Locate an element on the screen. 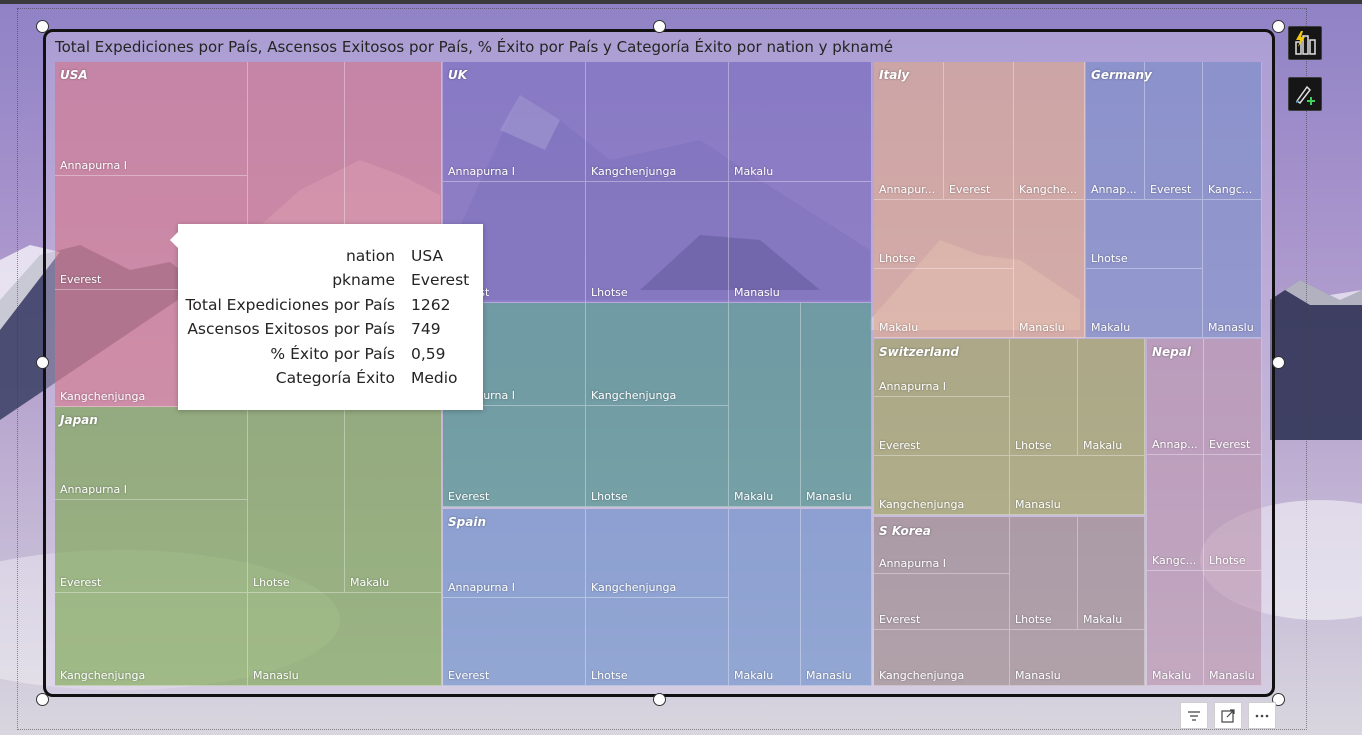 Image resolution: width=1362 pixels, height=735 pixels. treemap-cell-nepal-makalu: Makalu is located at coordinates (1175, 628).